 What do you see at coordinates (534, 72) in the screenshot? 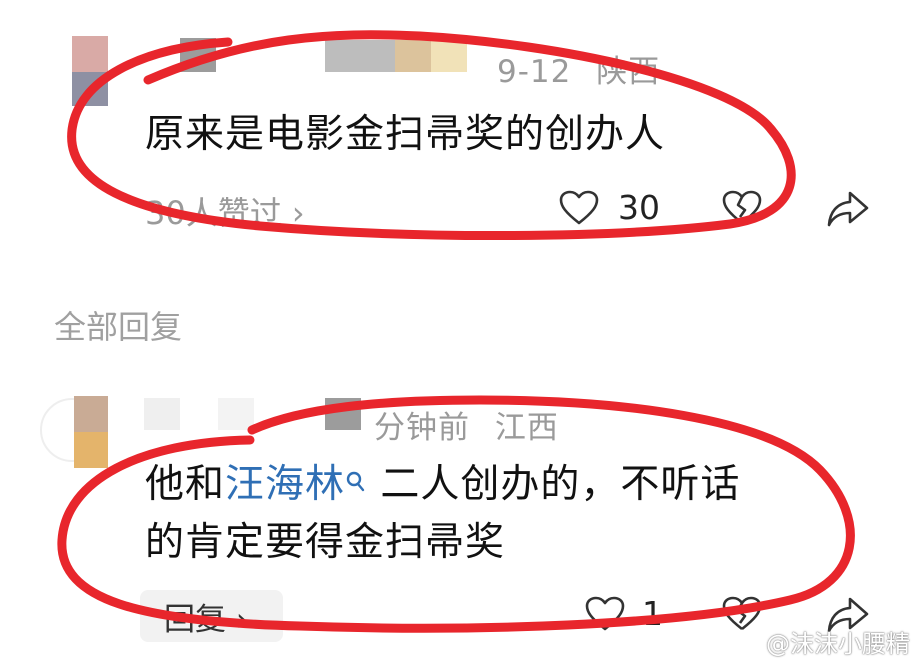
I see `comment-date: 9-12` at bounding box center [534, 72].